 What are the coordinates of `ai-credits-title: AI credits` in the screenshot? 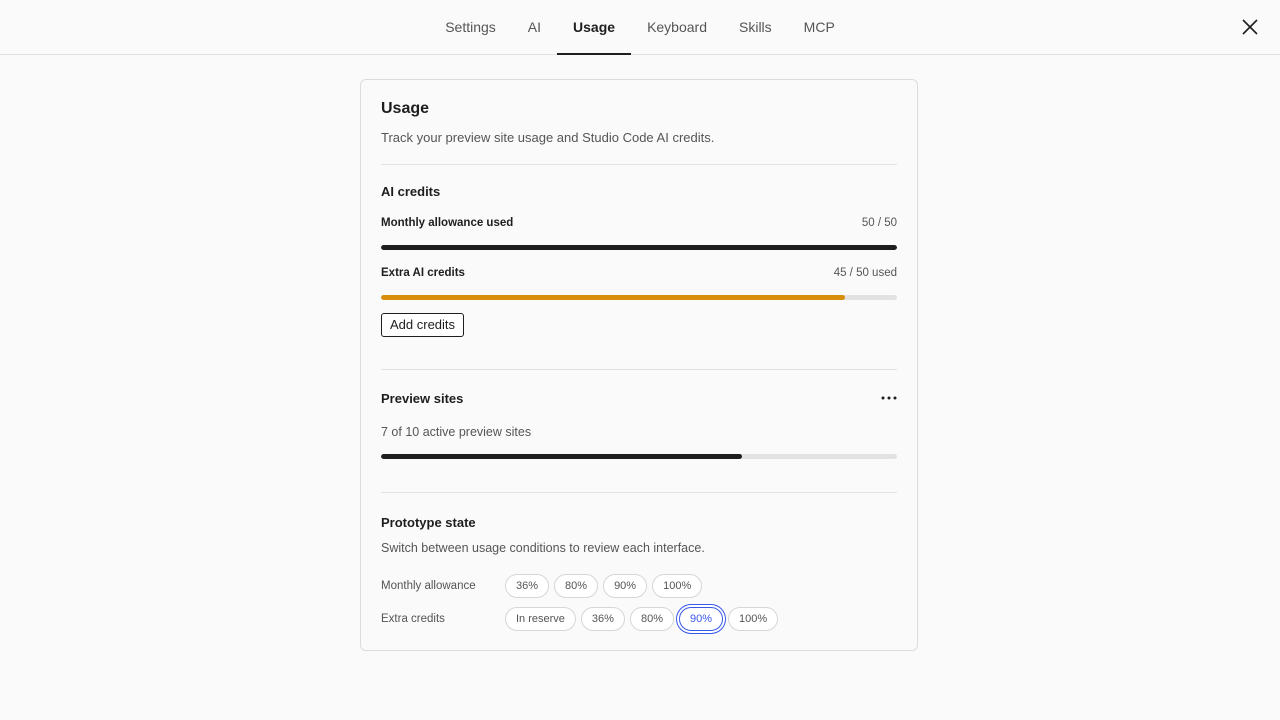 It's located at (411, 191).